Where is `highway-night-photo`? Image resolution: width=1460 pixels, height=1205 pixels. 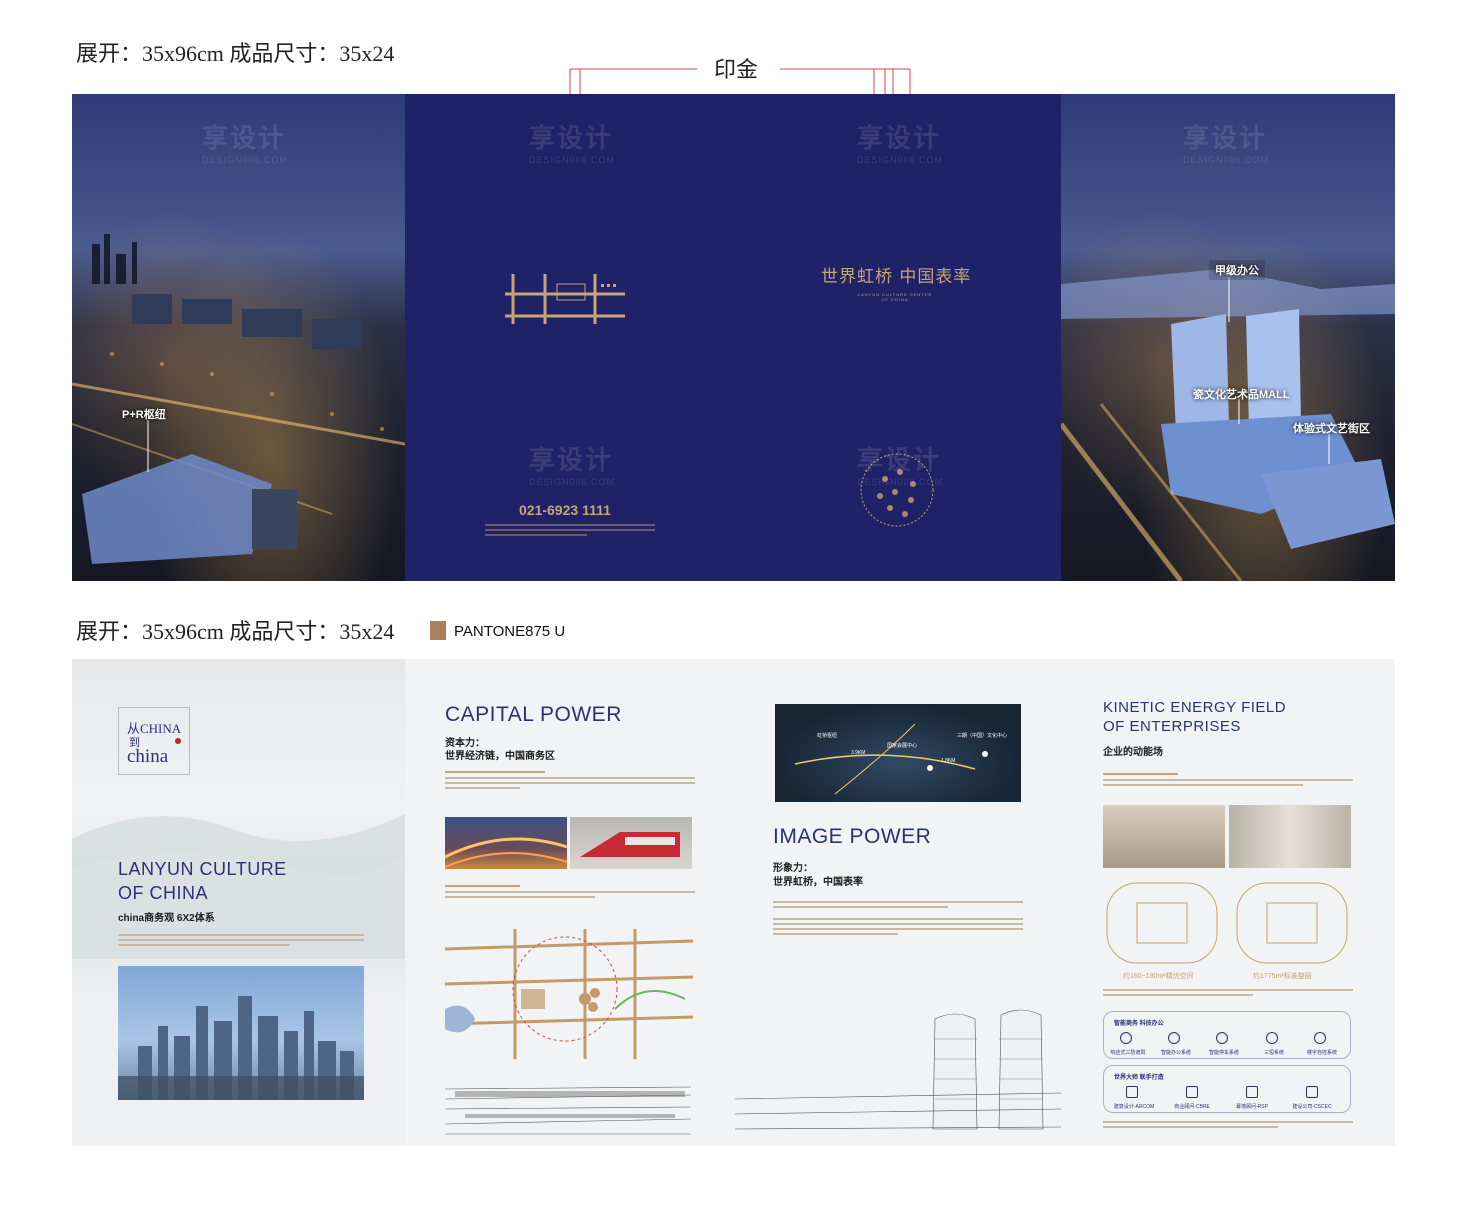 highway-night-photo is located at coordinates (506, 843).